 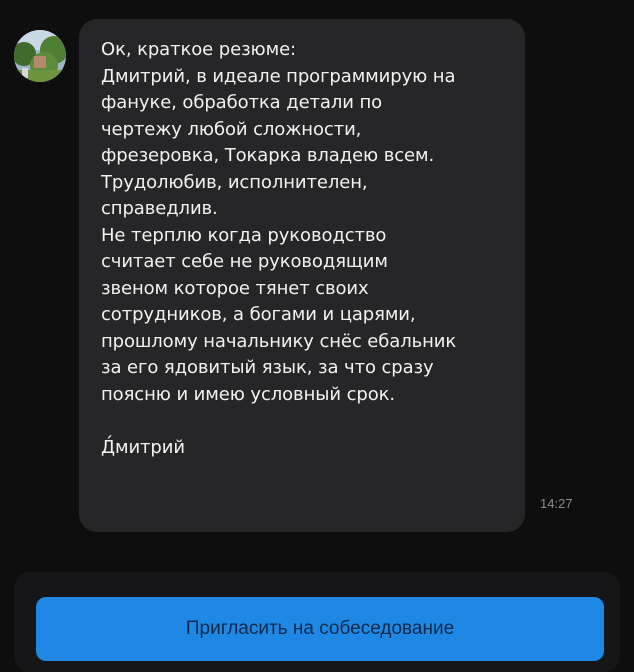 I want to click on avatar-photo, so click(x=40, y=56).